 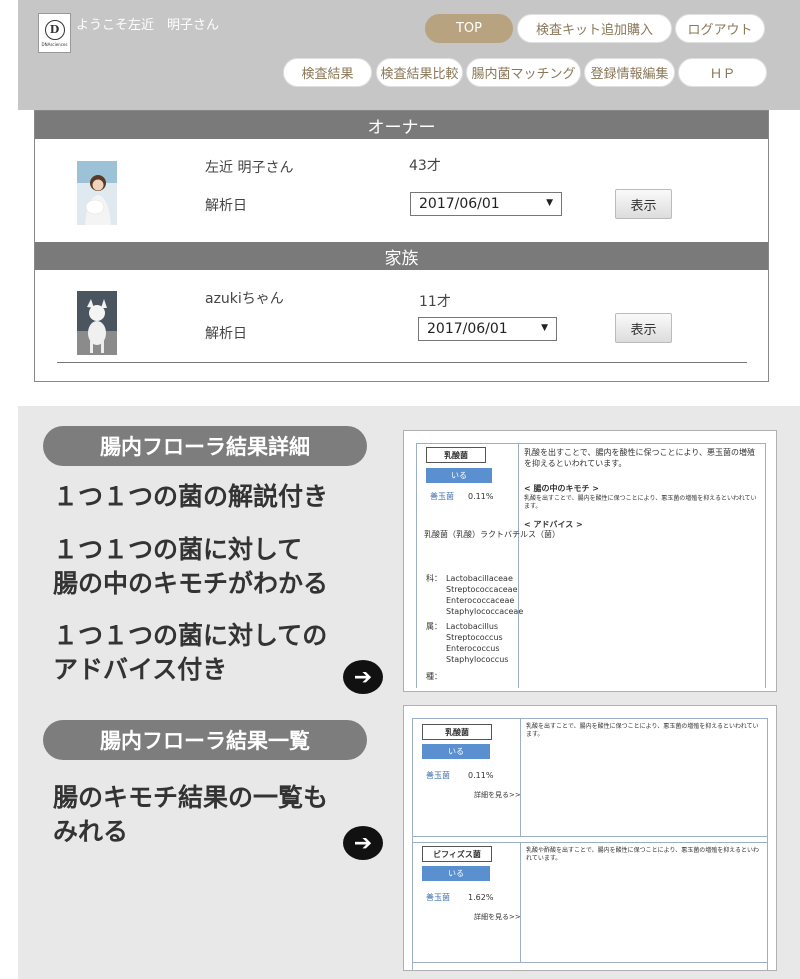 What do you see at coordinates (54, 29) in the screenshot?
I see `logo-mark: D` at bounding box center [54, 29].